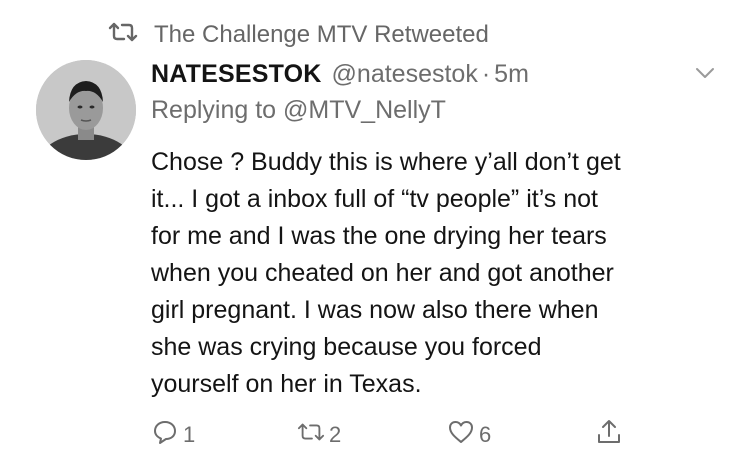  What do you see at coordinates (189, 434) in the screenshot?
I see `reply-count: 1` at bounding box center [189, 434].